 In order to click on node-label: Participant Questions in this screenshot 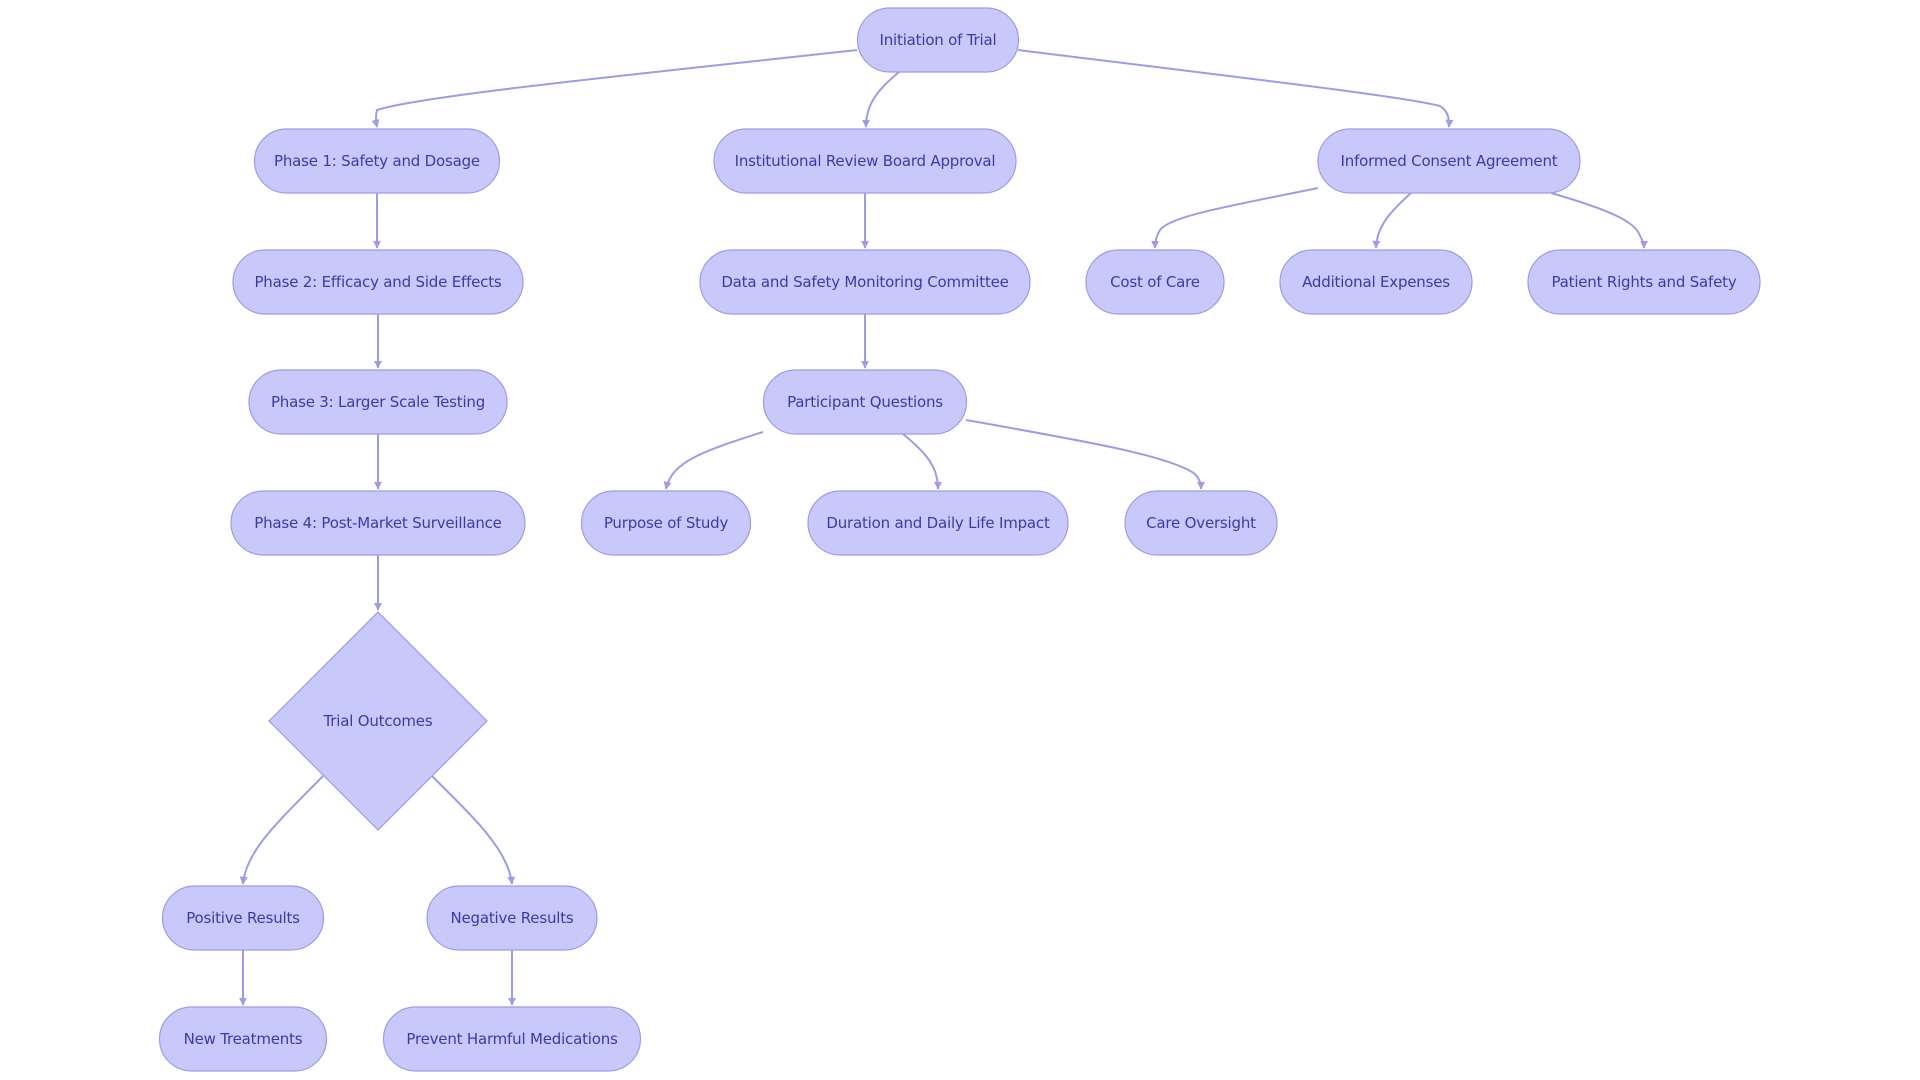, I will do `click(865, 402)`.